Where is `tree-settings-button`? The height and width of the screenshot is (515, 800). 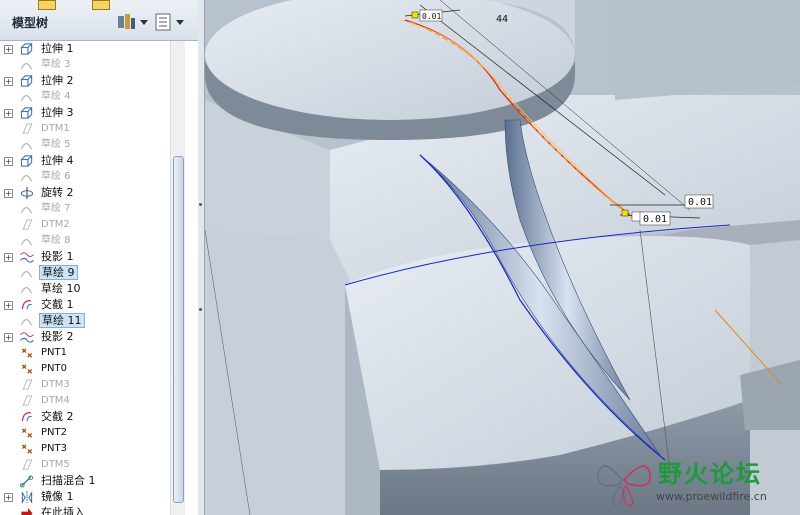
tree-settings-button is located at coordinates (133, 22).